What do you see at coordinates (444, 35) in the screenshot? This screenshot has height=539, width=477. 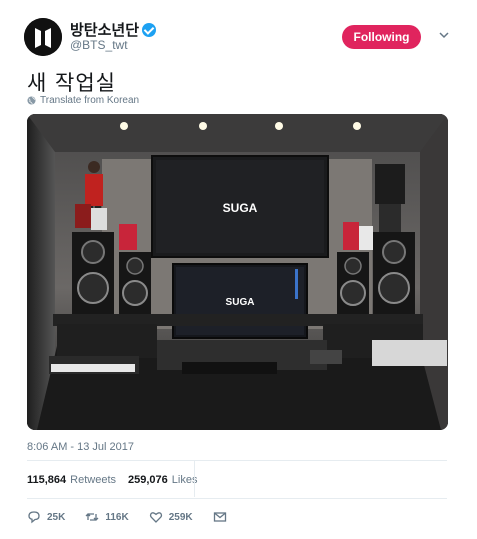 I see `chevron-down-icon` at bounding box center [444, 35].